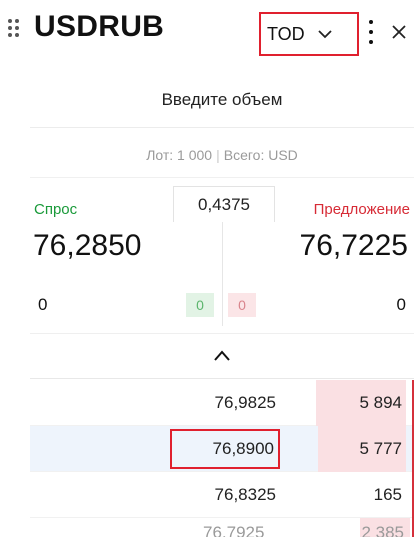 The height and width of the screenshot is (537, 414). I want to click on ask-price: 76,7225, so click(354, 246).